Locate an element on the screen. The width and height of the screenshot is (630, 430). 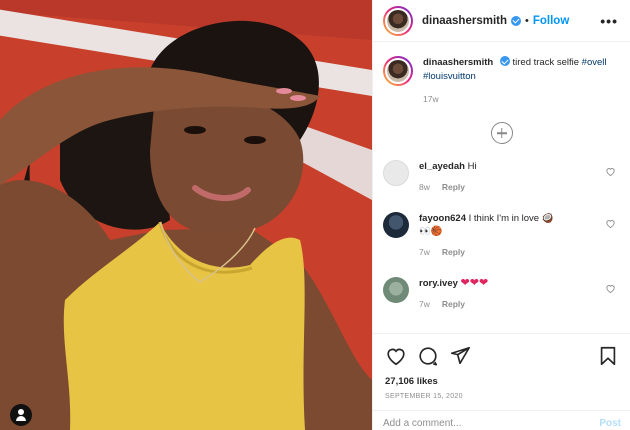
like-heart-icon is located at coordinates (396, 356).